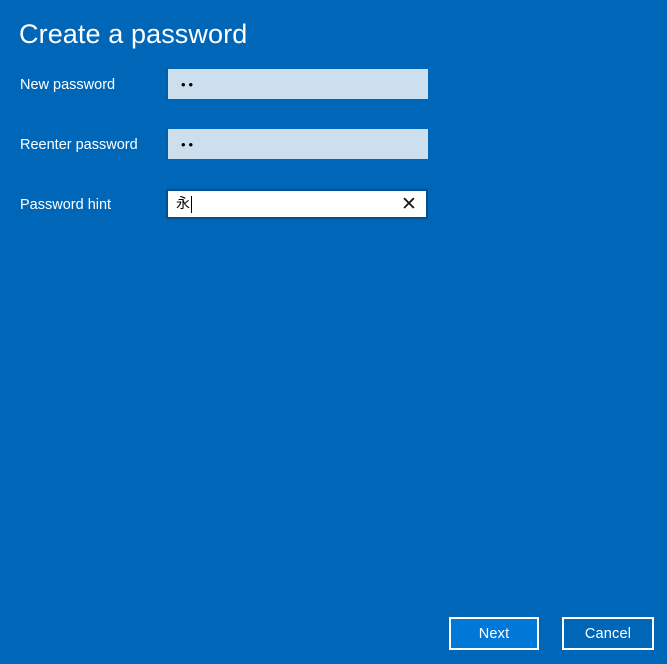  I want to click on reenter-password-input: ••, so click(297, 144).